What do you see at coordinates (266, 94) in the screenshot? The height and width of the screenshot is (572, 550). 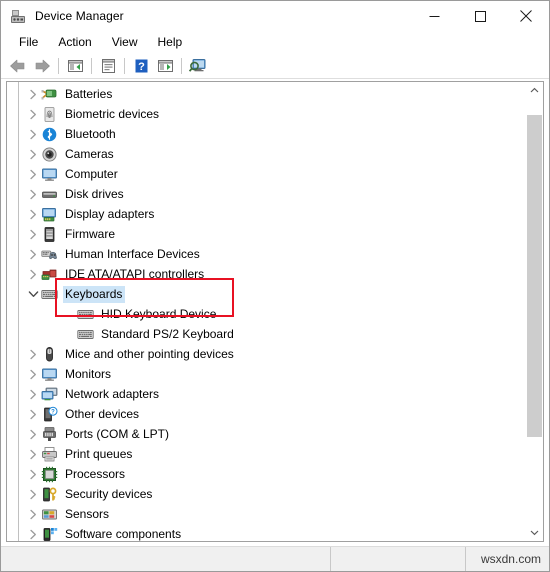 I see `tree-node: Batteries` at bounding box center [266, 94].